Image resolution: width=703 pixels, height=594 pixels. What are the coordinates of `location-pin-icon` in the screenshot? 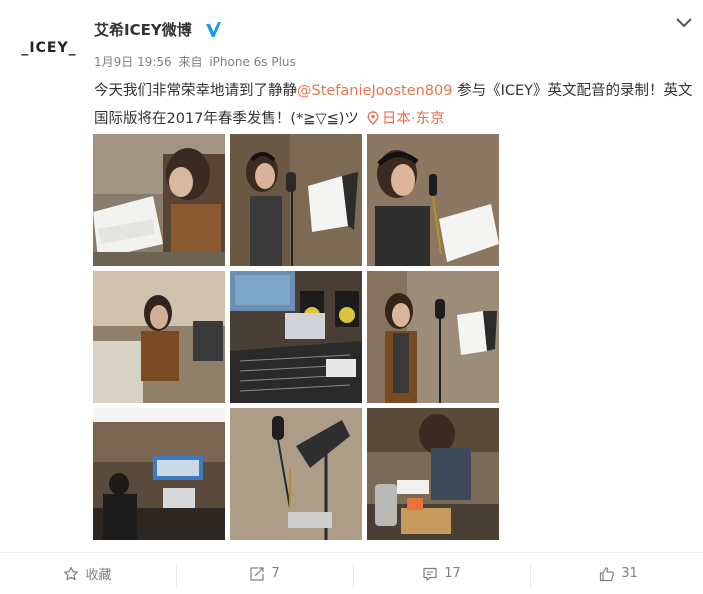 It's located at (373, 118).